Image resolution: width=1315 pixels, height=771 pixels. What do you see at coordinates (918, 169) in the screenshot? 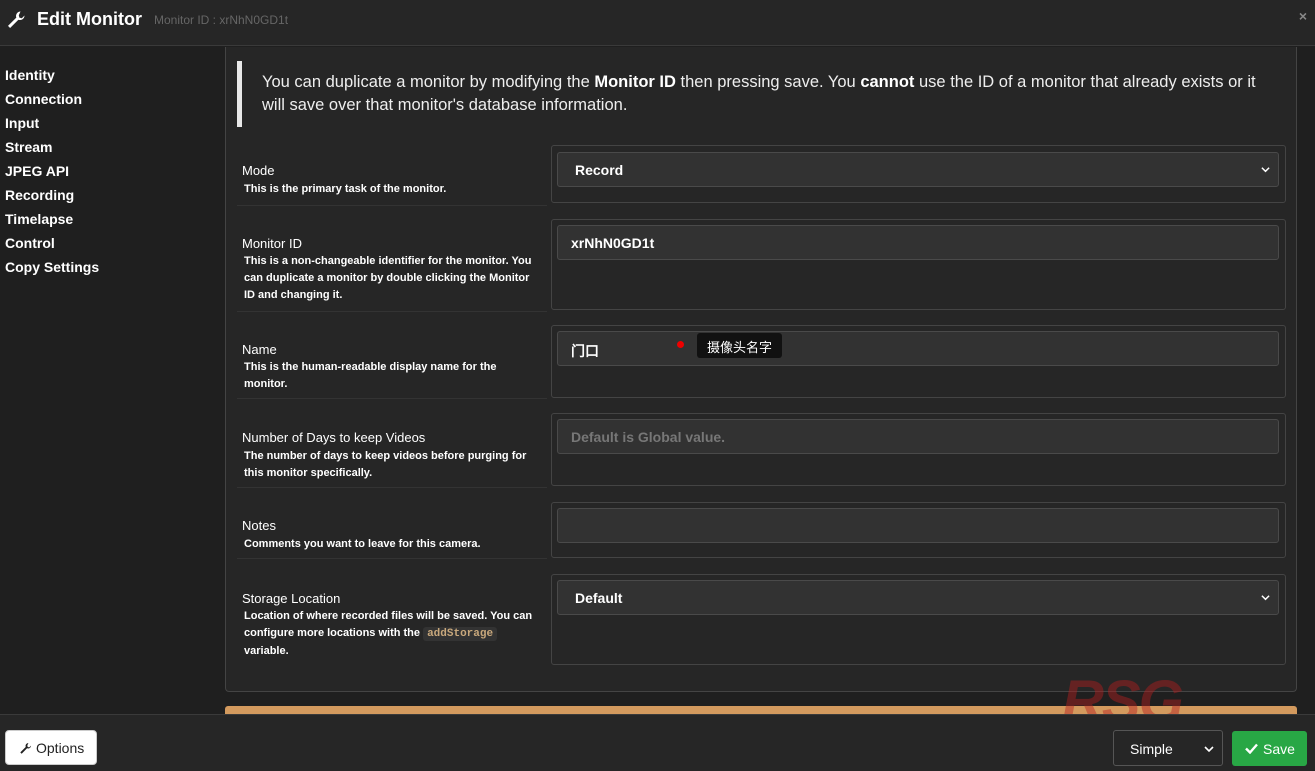
I see `mode-select: Record` at bounding box center [918, 169].